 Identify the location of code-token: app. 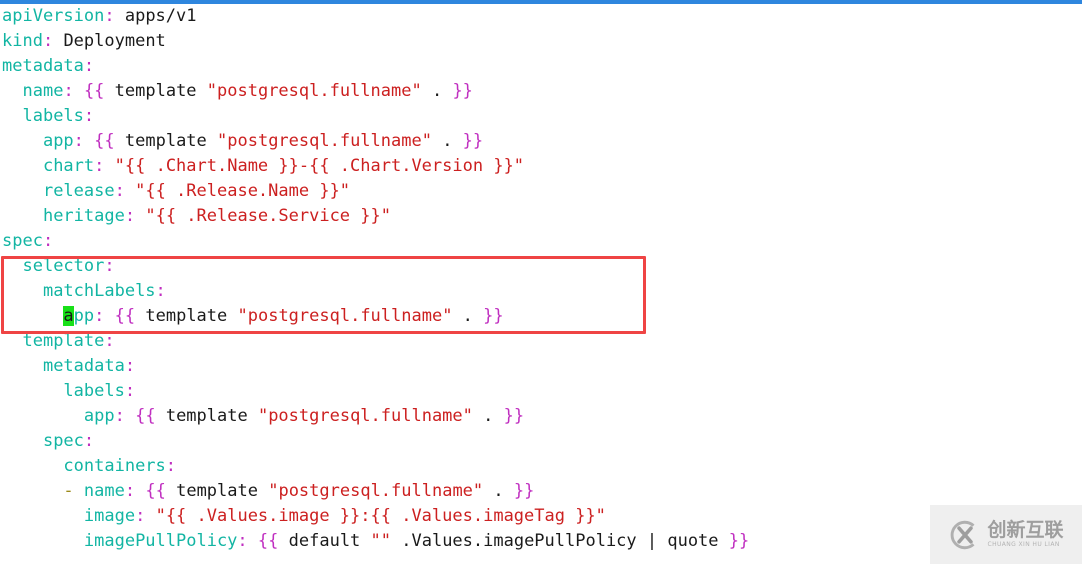
(99, 416).